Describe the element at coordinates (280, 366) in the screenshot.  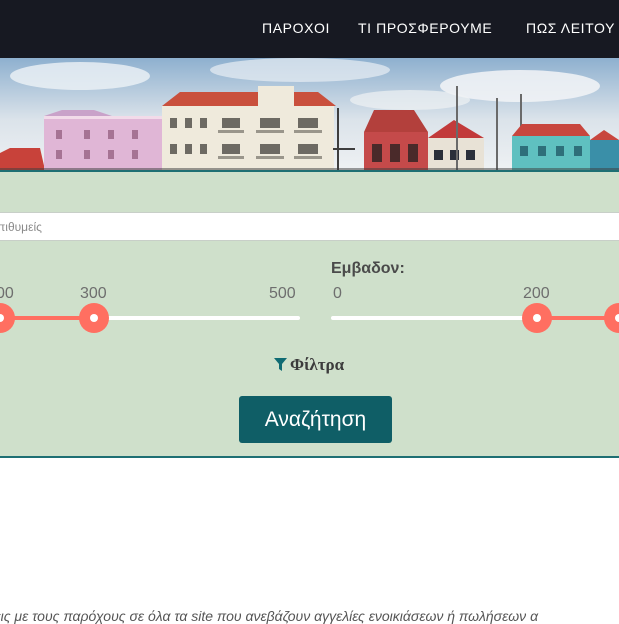
I see `funnel-icon` at that location.